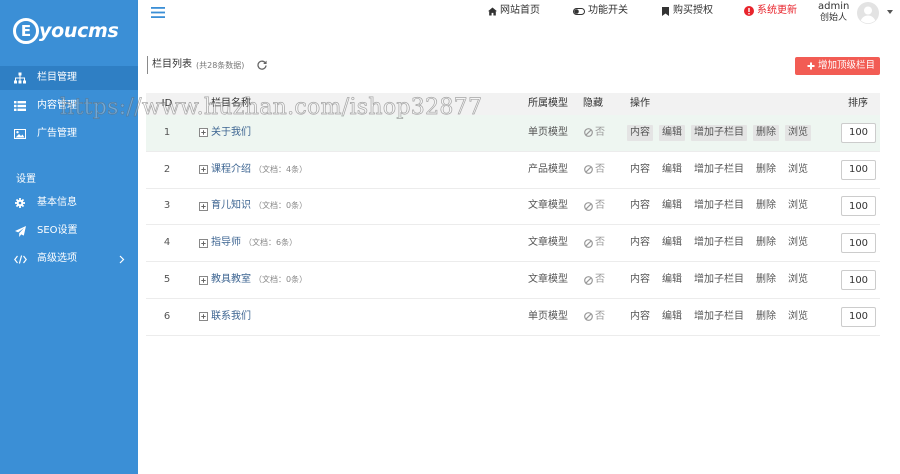  Describe the element at coordinates (281, 169) in the screenshot. I see `doc-count: （文档：4条）` at that location.